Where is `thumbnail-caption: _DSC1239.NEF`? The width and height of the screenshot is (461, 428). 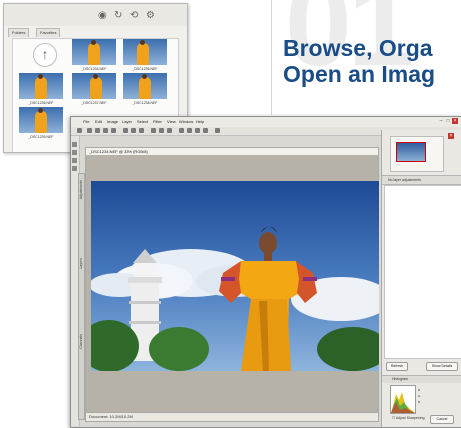 thumbnail-caption: _DSC1239.NEF is located at coordinates (41, 137).